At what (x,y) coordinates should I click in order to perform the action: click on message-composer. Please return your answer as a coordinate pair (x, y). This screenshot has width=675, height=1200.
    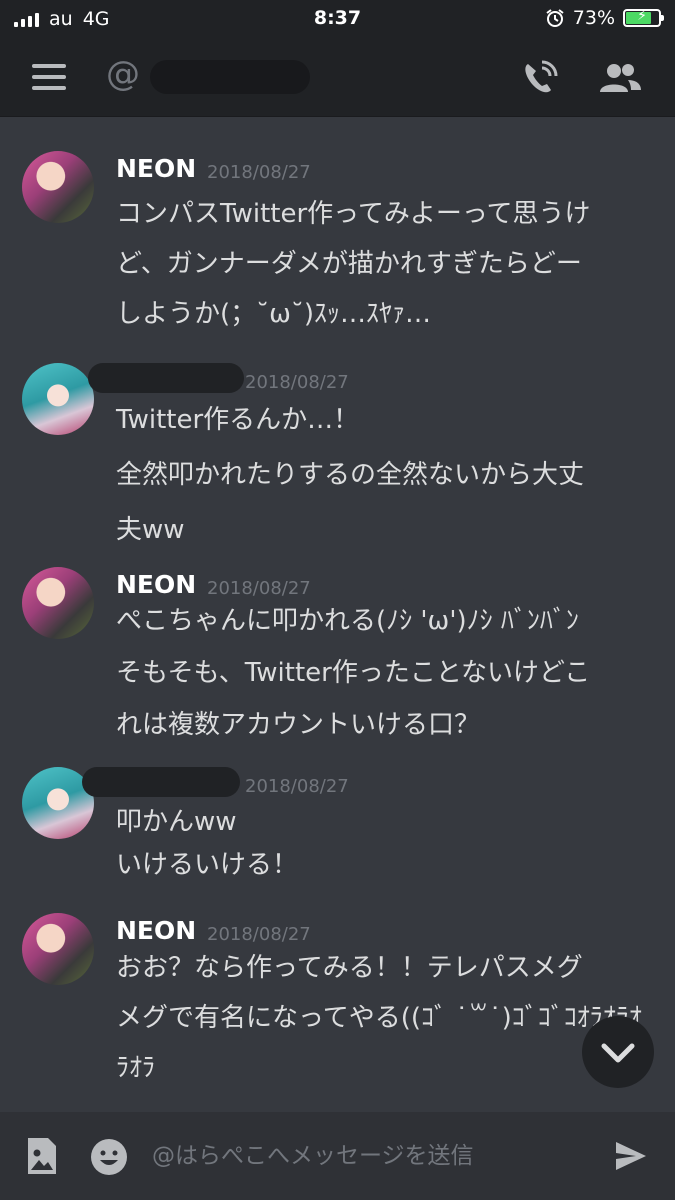
    Looking at the image, I should click on (337, 1156).